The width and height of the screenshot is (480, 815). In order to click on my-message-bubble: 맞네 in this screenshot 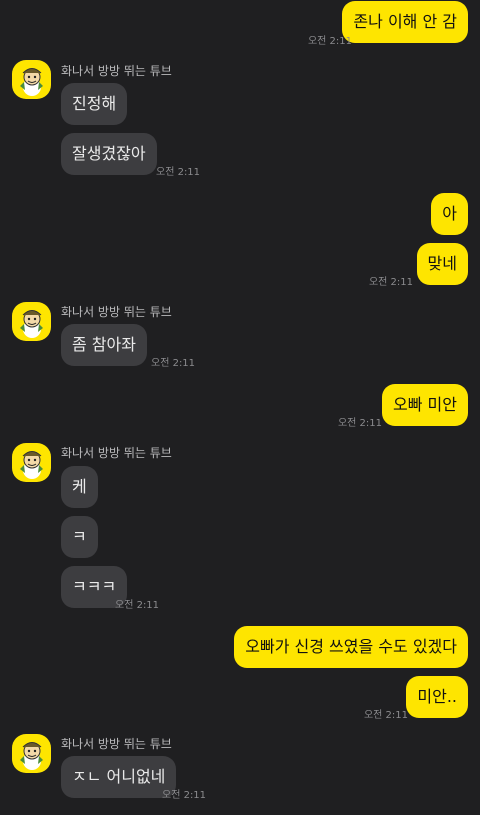, I will do `click(442, 264)`.